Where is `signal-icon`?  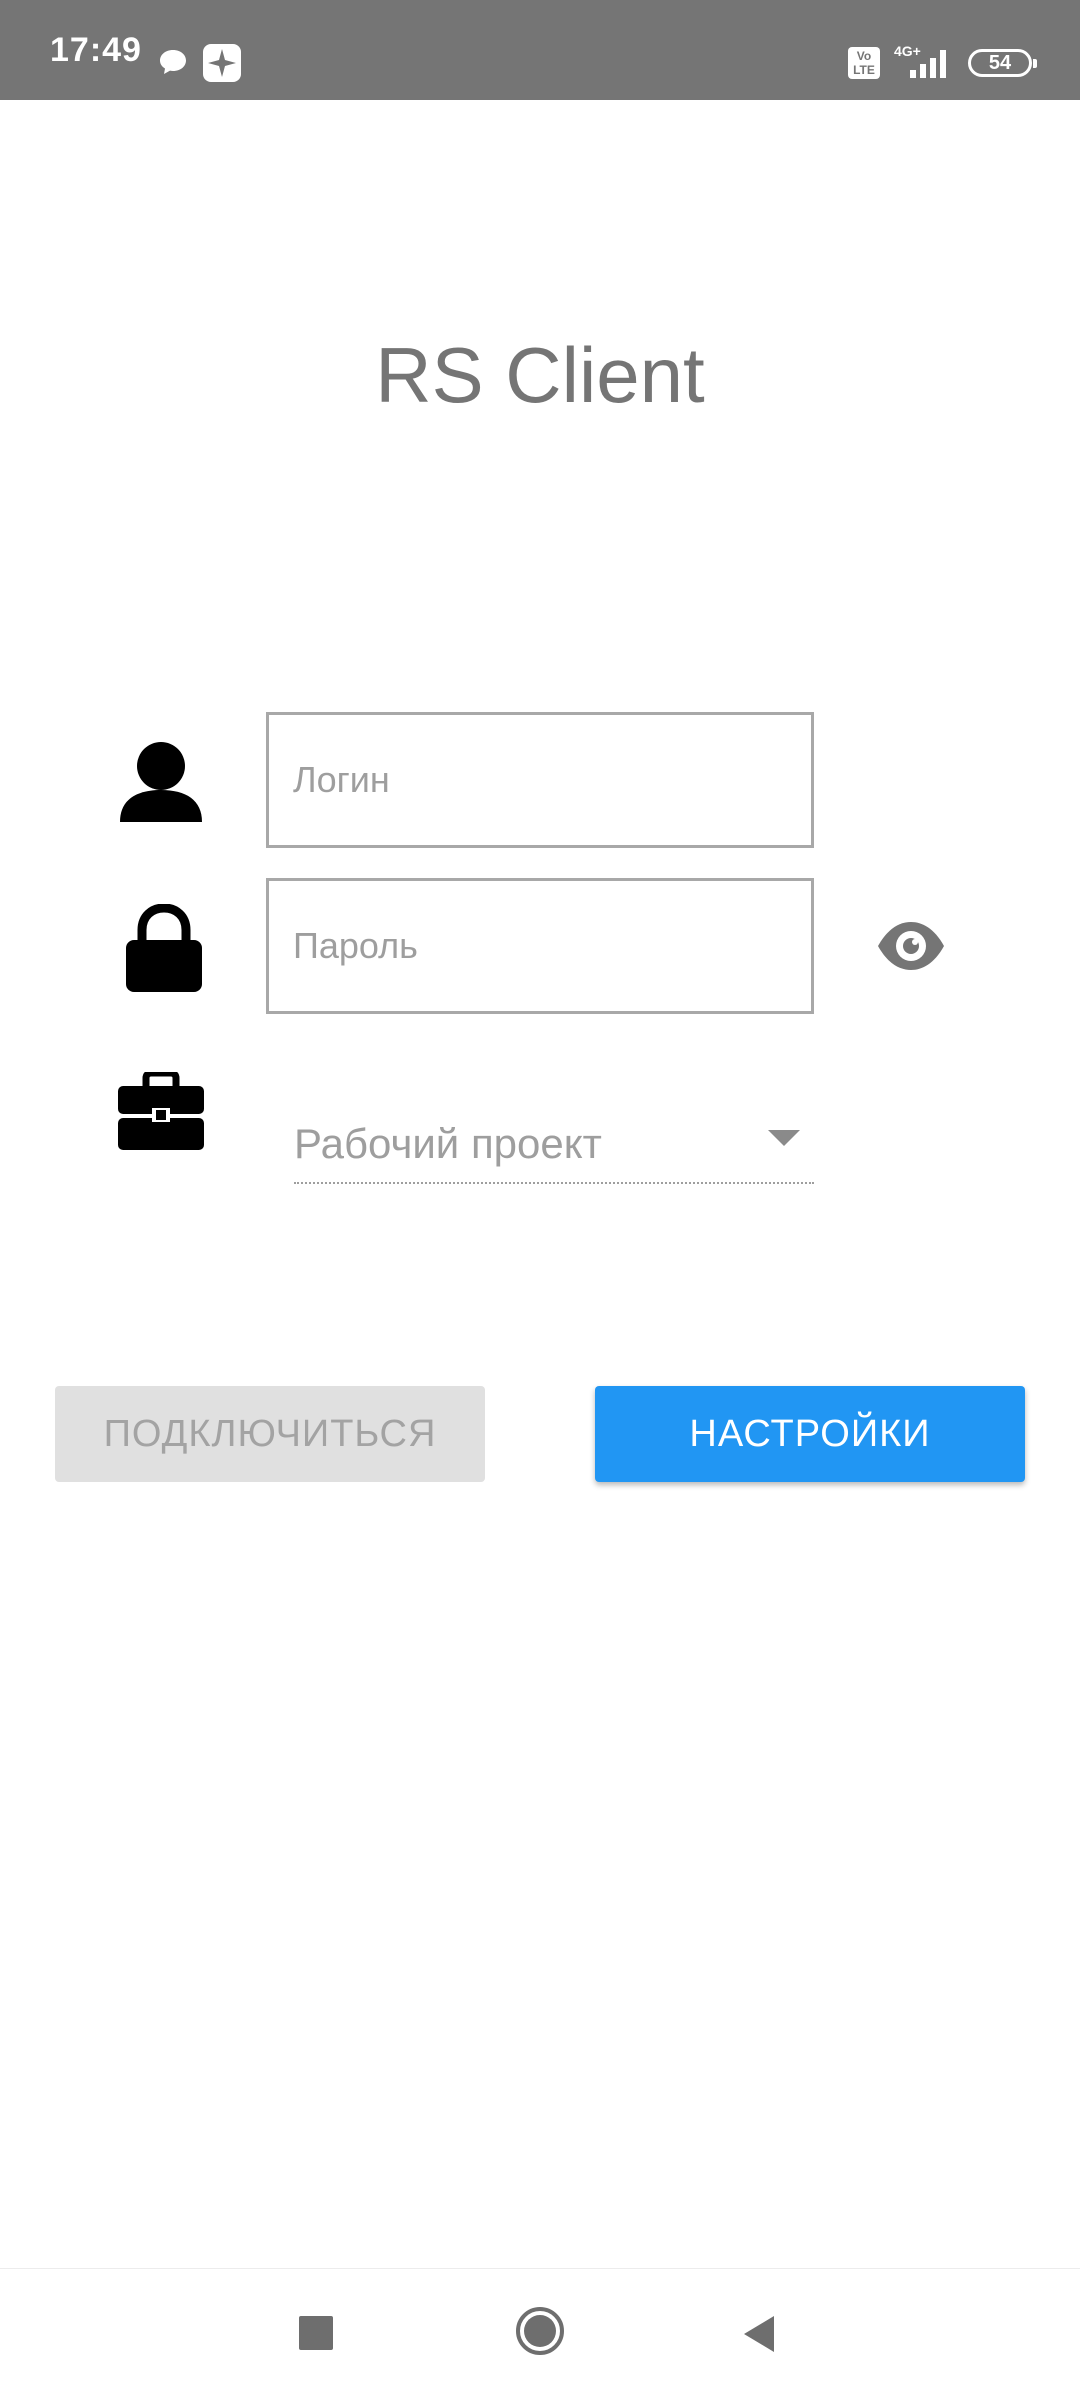
signal-icon is located at coordinates (928, 64).